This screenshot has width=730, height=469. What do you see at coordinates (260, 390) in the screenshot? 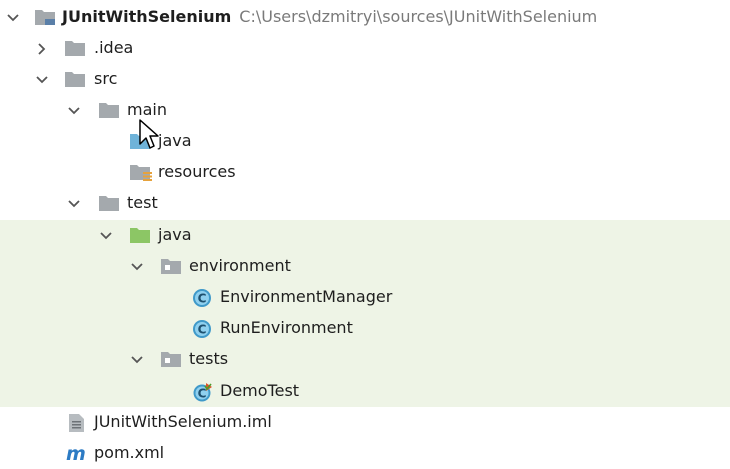
I see `node-label: DemoTest` at bounding box center [260, 390].